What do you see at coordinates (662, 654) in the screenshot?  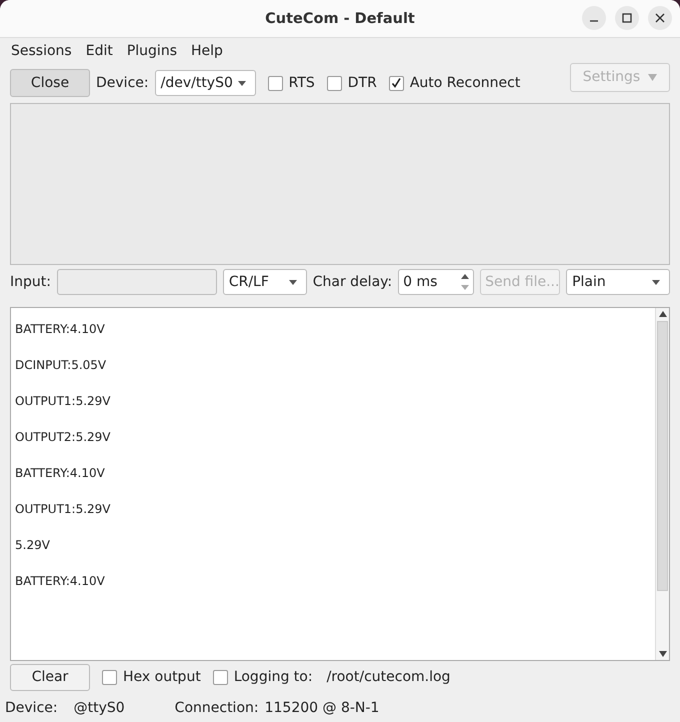 I see `scroll-down-icon` at bounding box center [662, 654].